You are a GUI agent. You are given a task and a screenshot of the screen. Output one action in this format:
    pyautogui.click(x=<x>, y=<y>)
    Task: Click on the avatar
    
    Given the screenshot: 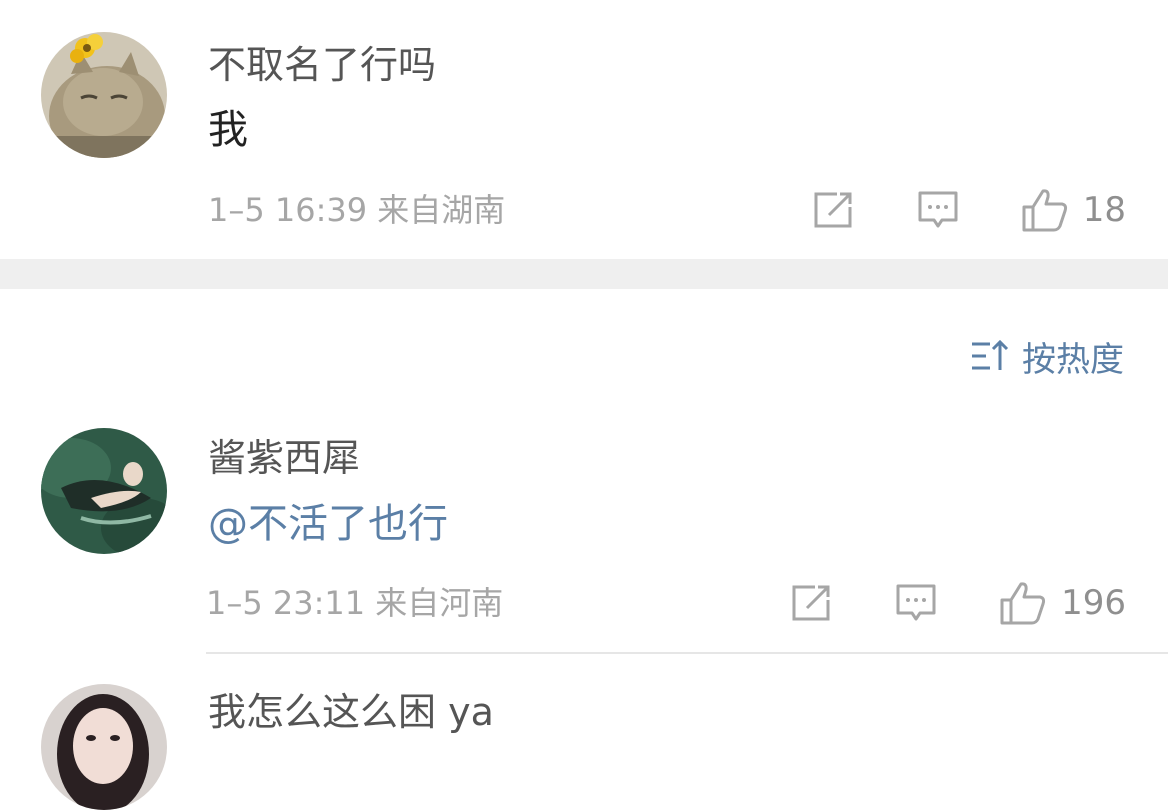 What is the action you would take?
    pyautogui.click(x=104, y=747)
    